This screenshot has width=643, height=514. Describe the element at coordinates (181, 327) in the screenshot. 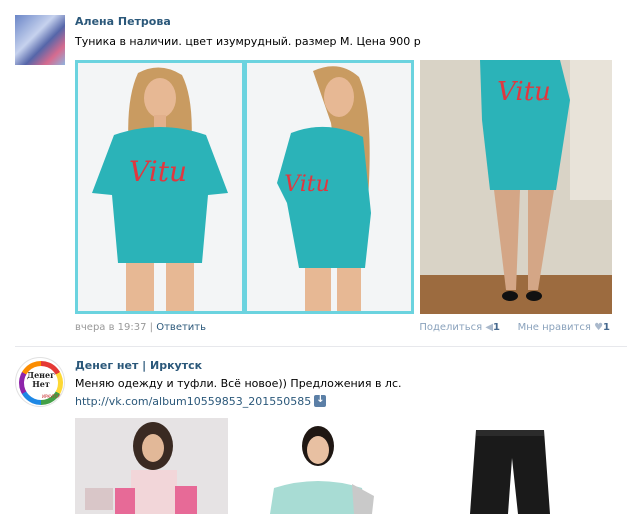

I see `reply-link: Ответить` at that location.